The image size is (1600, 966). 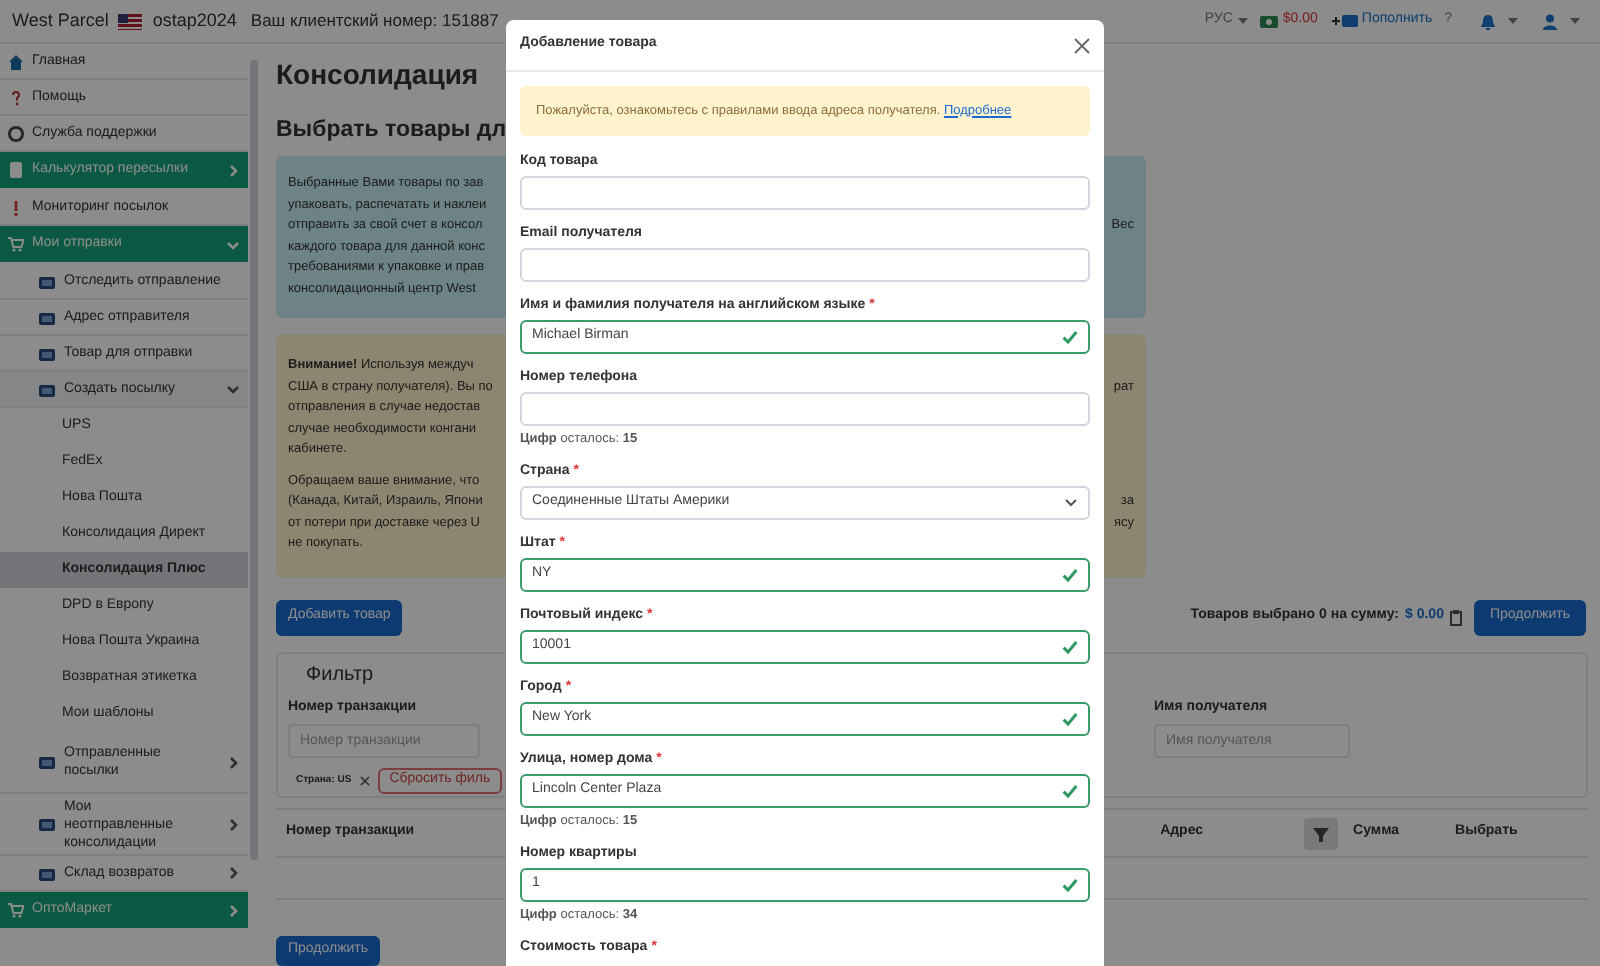 What do you see at coordinates (60, 20) in the screenshot?
I see `brand-name: West Parcel` at bounding box center [60, 20].